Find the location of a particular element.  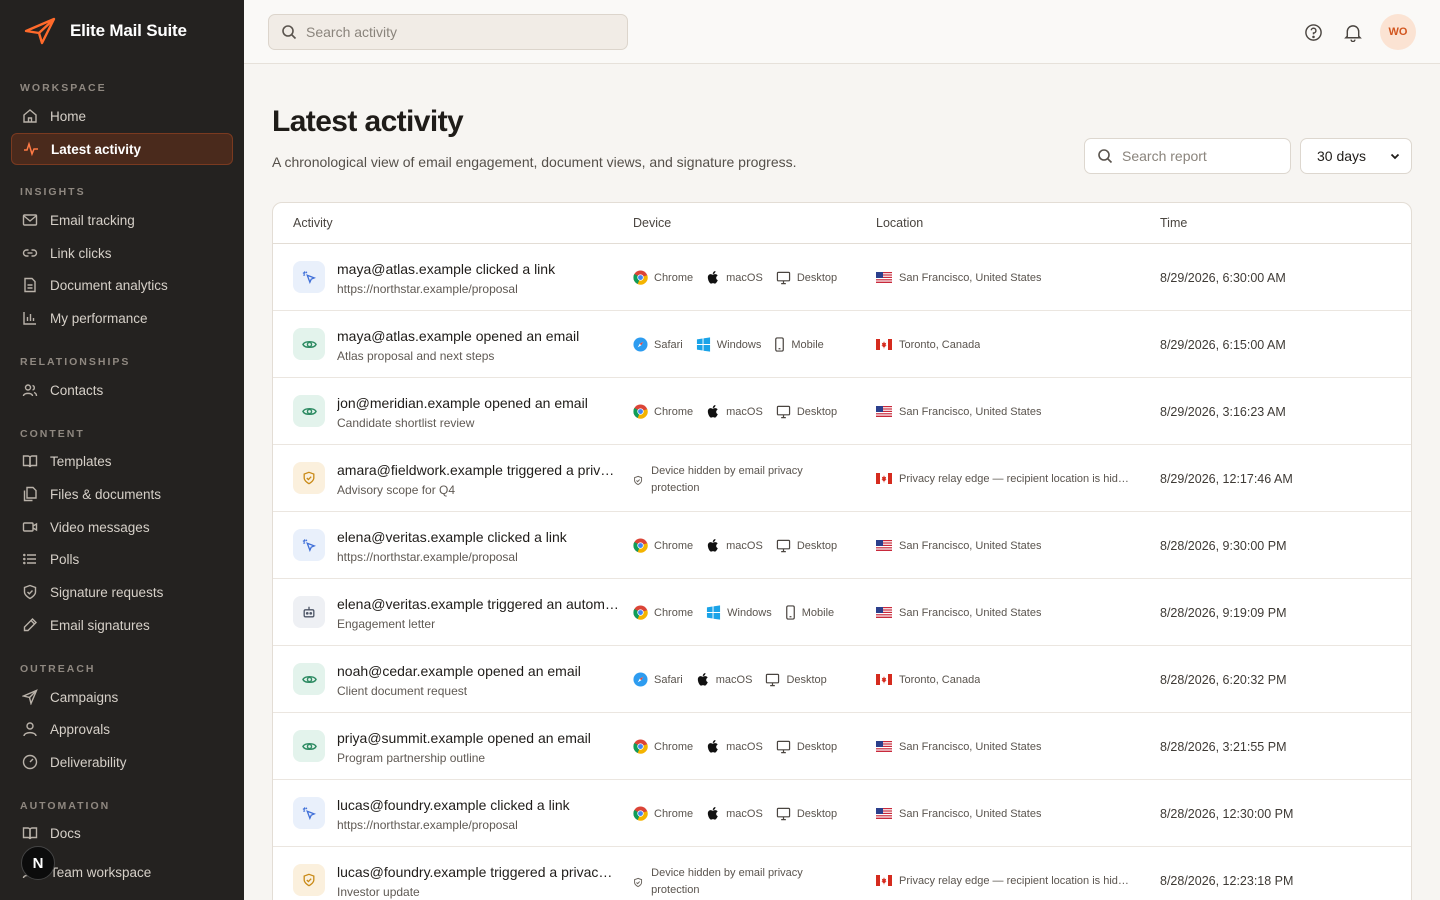

sidebar-item-email-tracking: Email tracking is located at coordinates (122, 220).